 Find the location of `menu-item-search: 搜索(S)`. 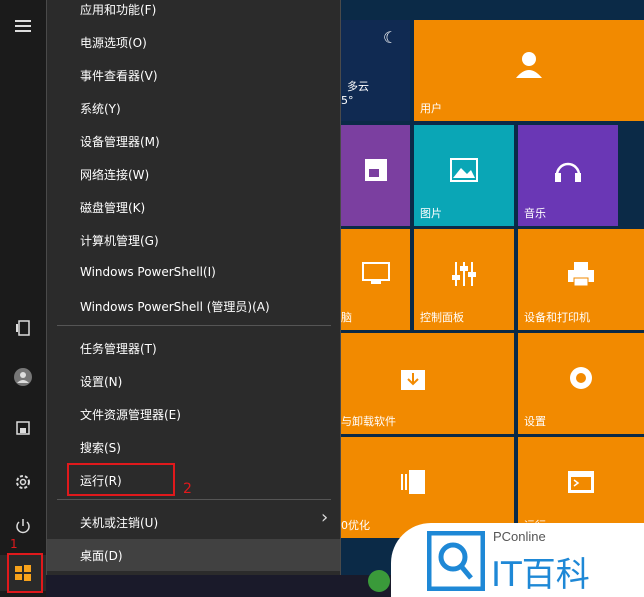

menu-item-search: 搜索(S) is located at coordinates (100, 447).